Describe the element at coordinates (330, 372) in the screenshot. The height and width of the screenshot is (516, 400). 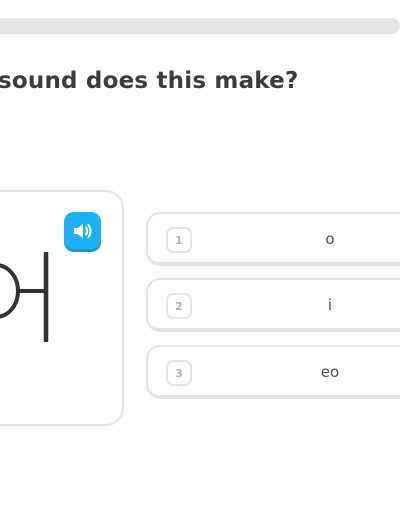
I see `option-label: eo` at that location.